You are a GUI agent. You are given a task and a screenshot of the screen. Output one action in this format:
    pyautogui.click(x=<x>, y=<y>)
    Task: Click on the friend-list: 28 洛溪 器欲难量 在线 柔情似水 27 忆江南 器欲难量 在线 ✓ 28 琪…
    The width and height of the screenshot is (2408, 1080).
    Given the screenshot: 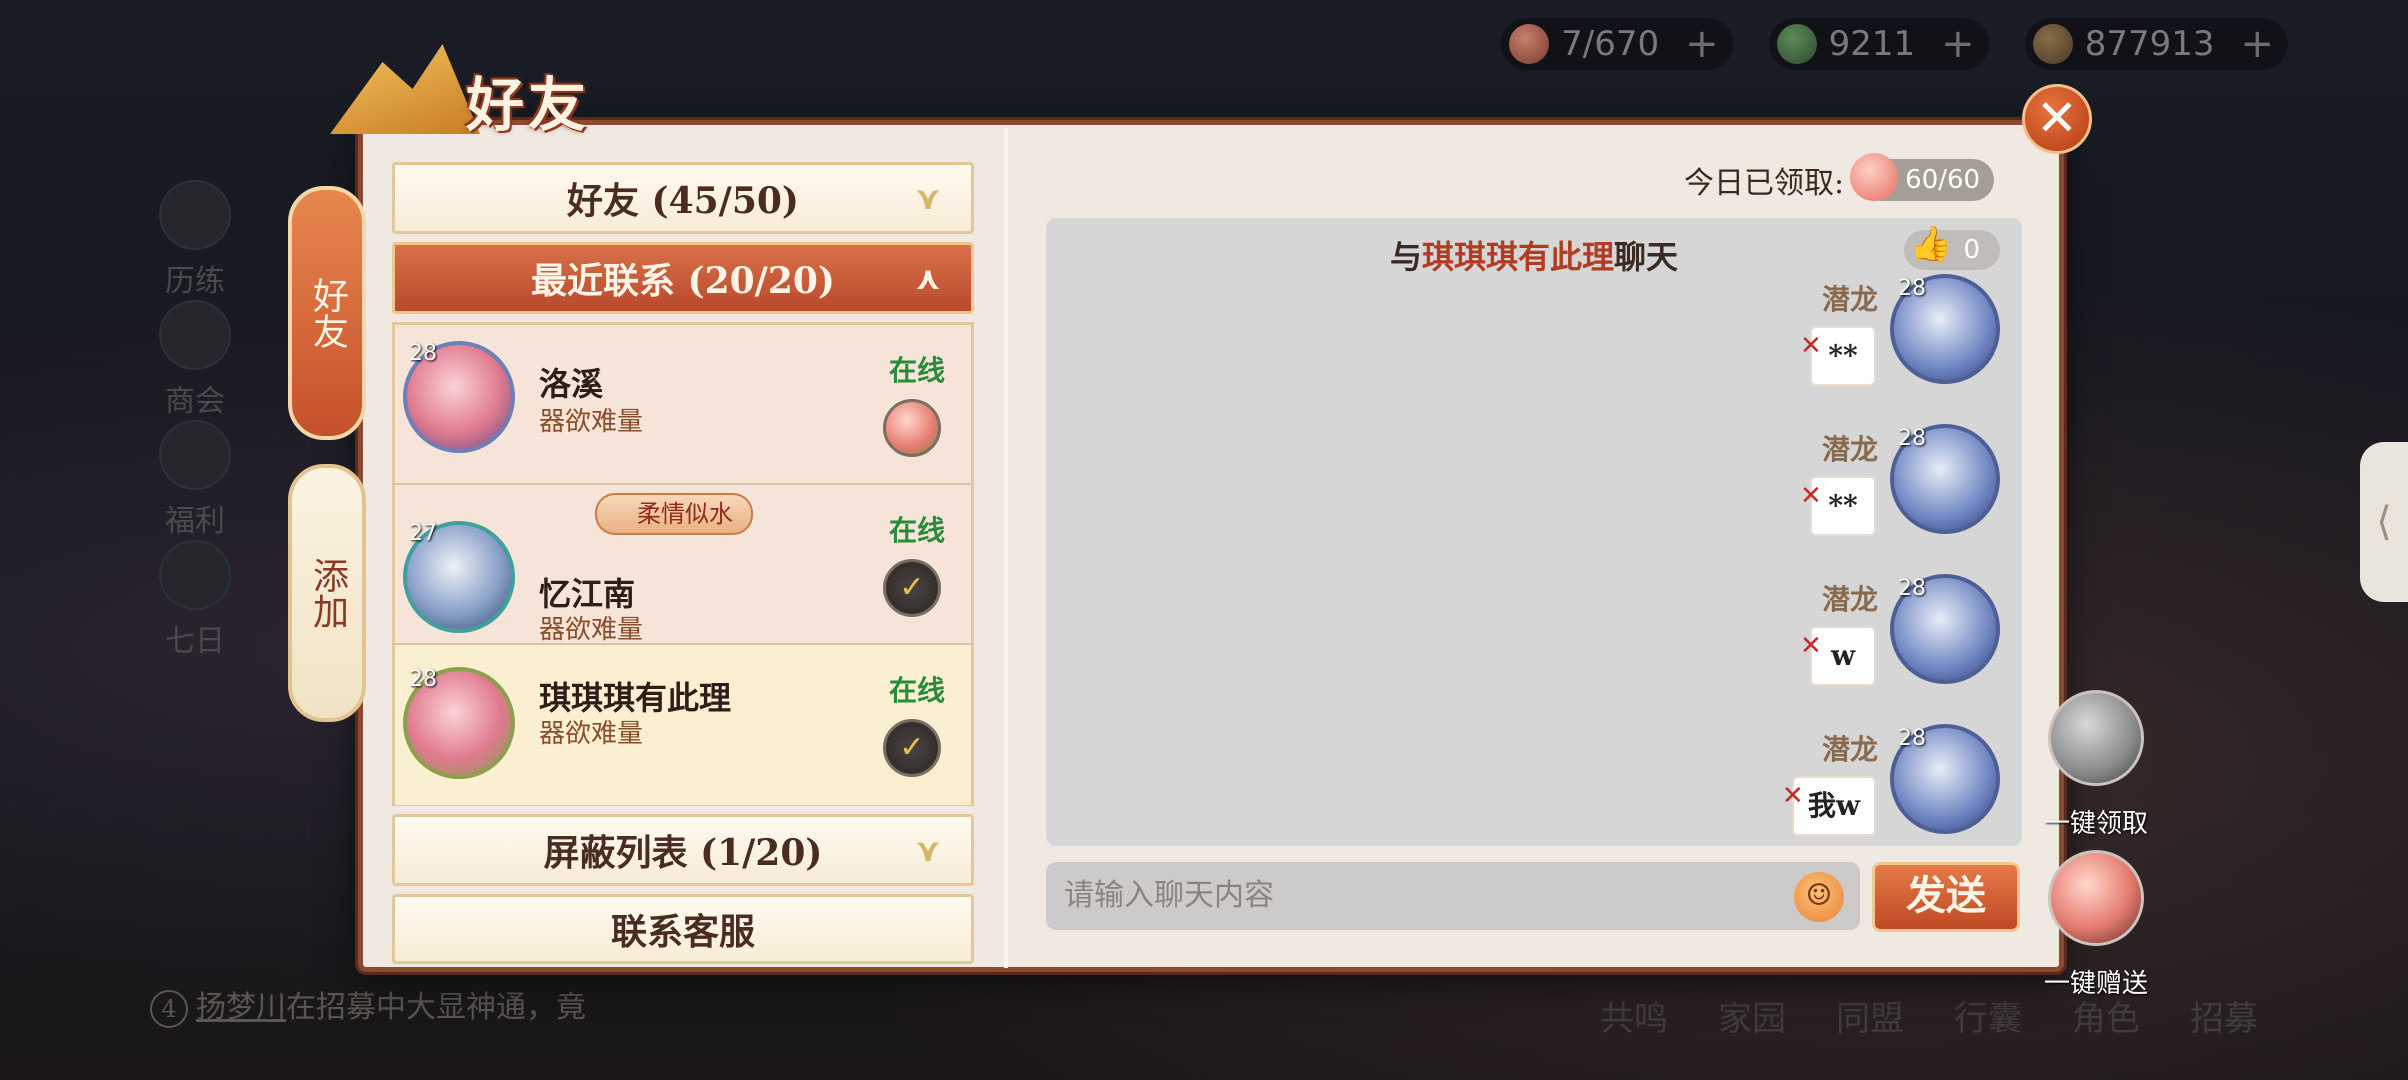 What is the action you would take?
    pyautogui.click(x=683, y=564)
    